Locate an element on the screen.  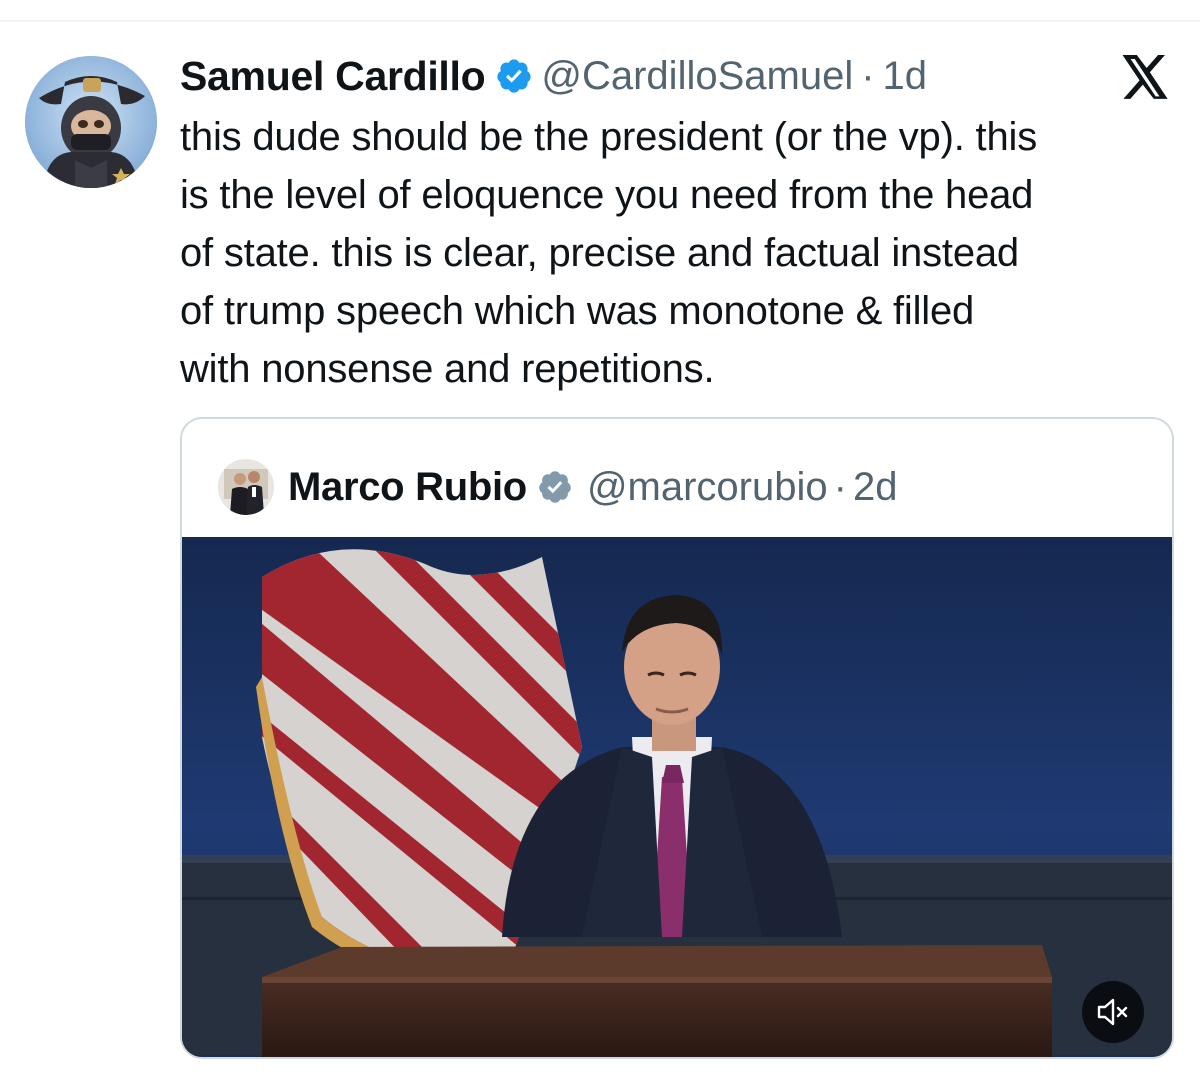
author-handle: @CardilloSamuel is located at coordinates (697, 76).